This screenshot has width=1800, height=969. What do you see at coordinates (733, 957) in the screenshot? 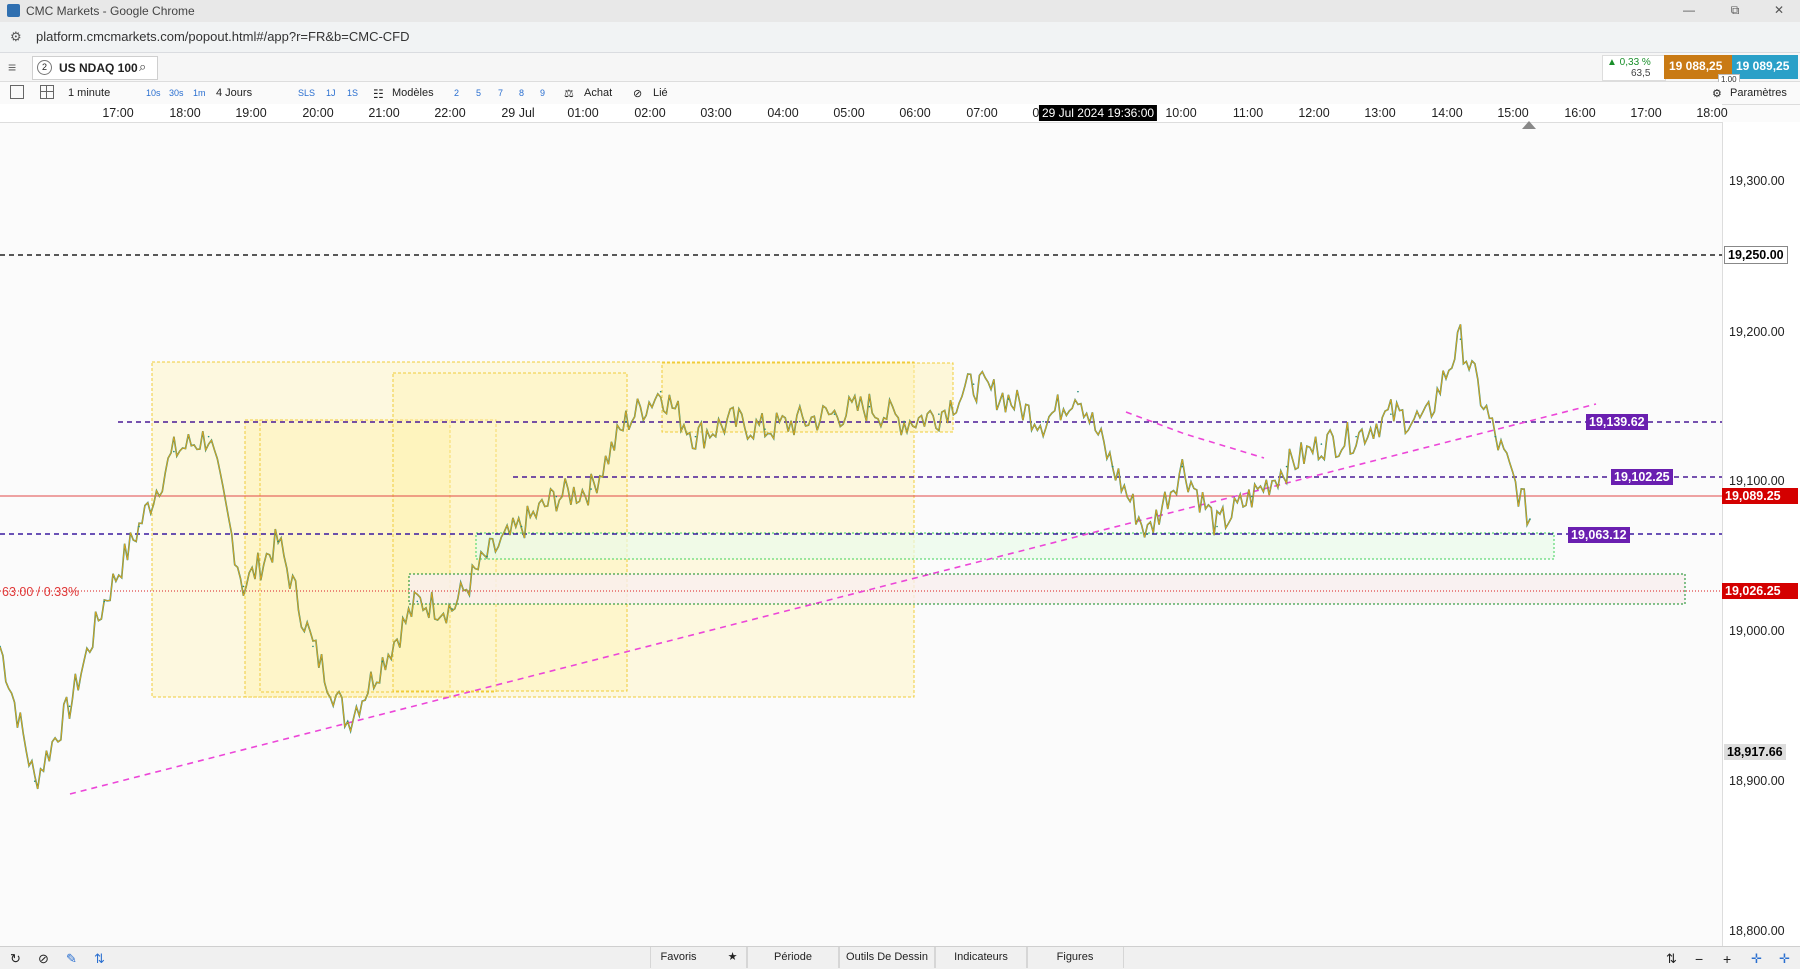
I see `star-icon: ★` at bounding box center [733, 957].